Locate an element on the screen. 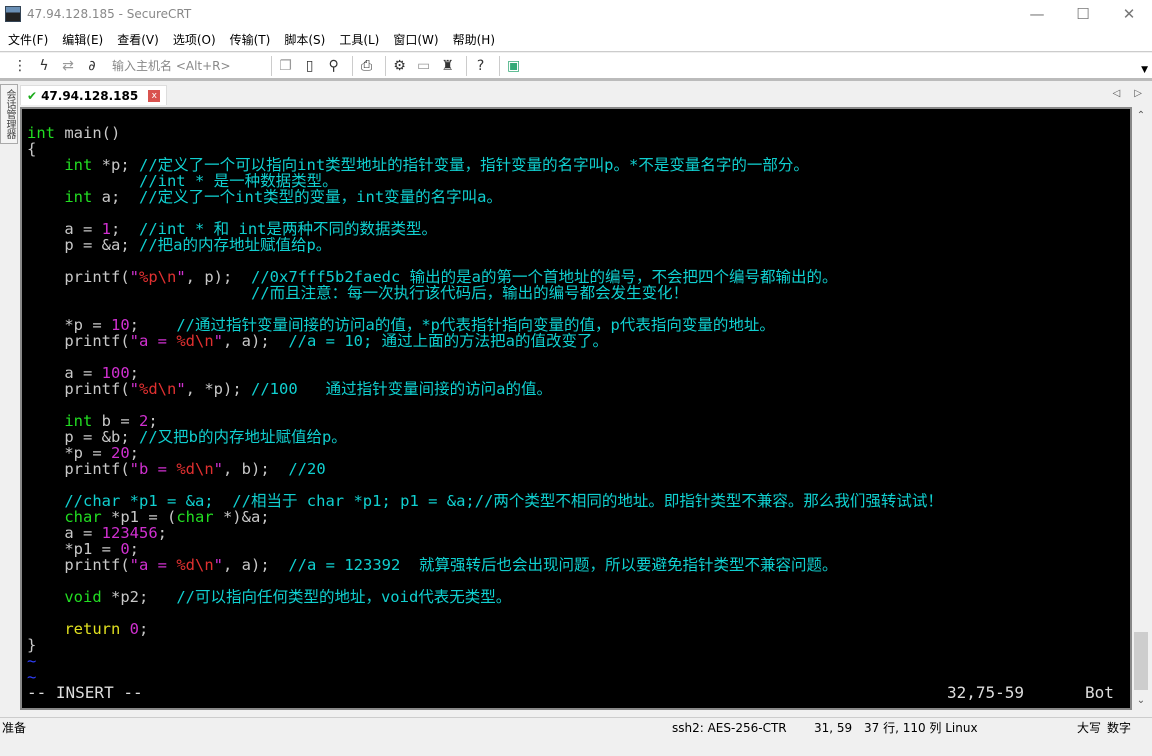 This screenshot has width=1152, height=756. tab-prev-icon: ◁ is located at coordinates (1117, 94).